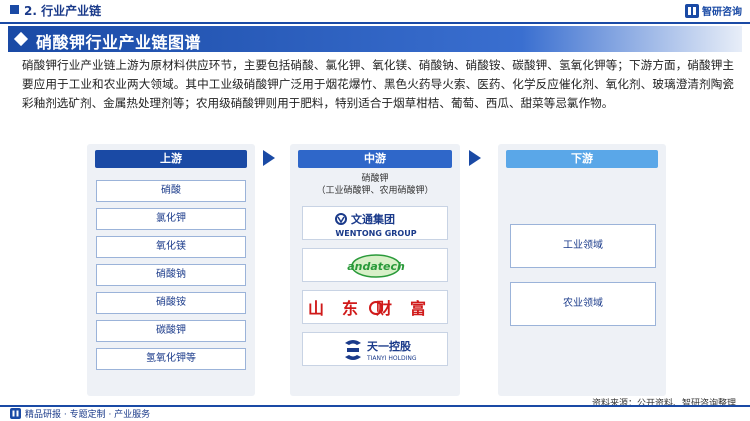  I want to click on upstream-column: 上游 硝酸 氯化钾 氧化镁 硝酸钠 硝酸铵 碳酸钾 氢氧化钾等, so click(171, 270).